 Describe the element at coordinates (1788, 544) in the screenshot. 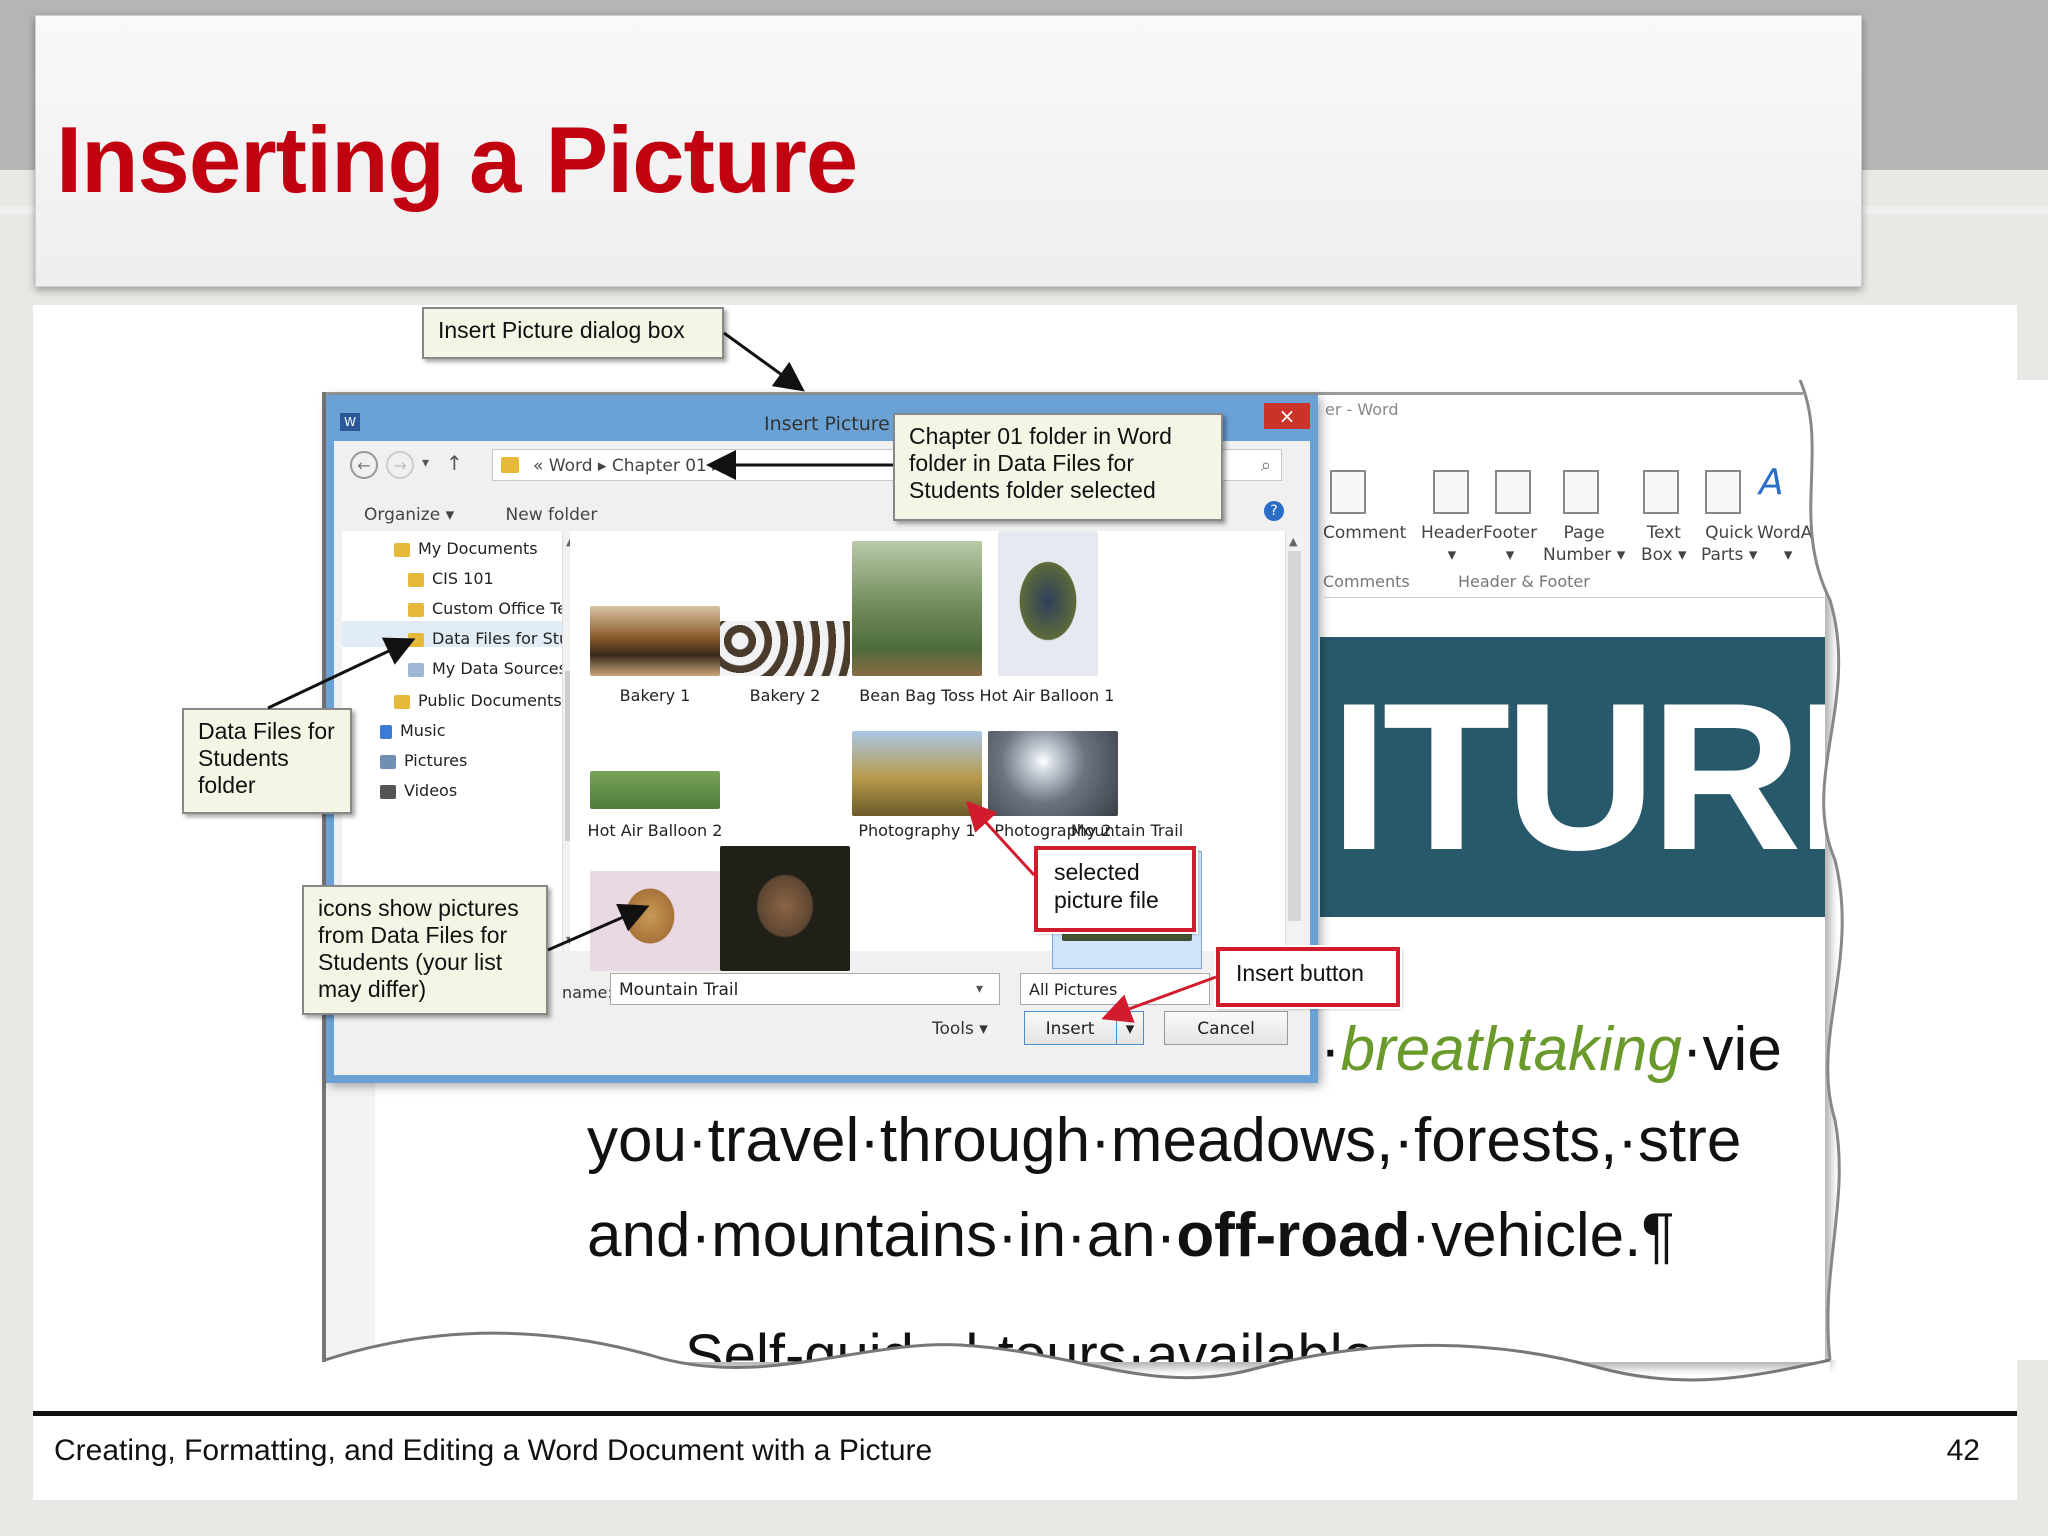

I see `ribbon-wordart: WordAr ▾` at that location.